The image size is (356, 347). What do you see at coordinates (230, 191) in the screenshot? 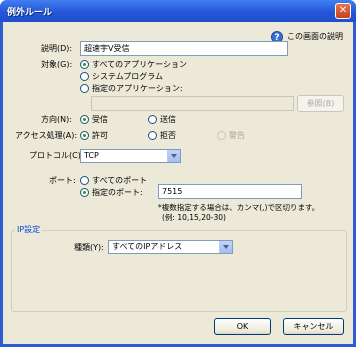
I see `port-input: 7515` at bounding box center [230, 191].